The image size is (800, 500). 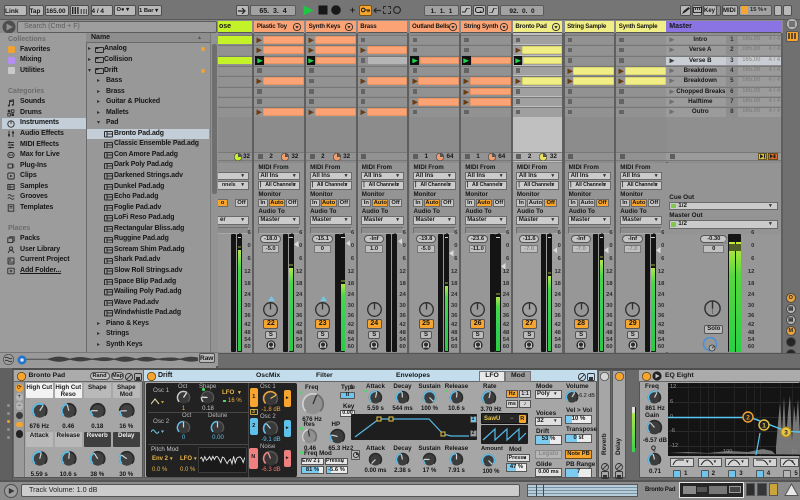 What do you see at coordinates (764, 426) in the screenshot?
I see `svg-text: 1` at bounding box center [764, 426].